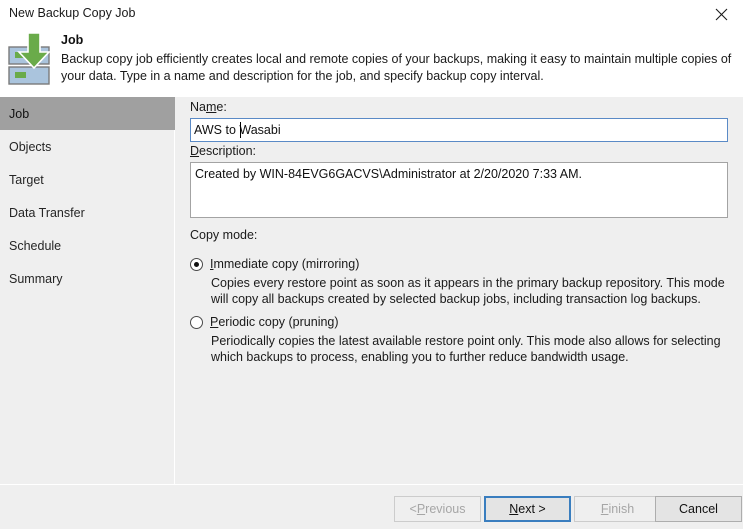 The height and width of the screenshot is (529, 743). What do you see at coordinates (196, 264) in the screenshot?
I see `radio-selected-icon` at bounding box center [196, 264].